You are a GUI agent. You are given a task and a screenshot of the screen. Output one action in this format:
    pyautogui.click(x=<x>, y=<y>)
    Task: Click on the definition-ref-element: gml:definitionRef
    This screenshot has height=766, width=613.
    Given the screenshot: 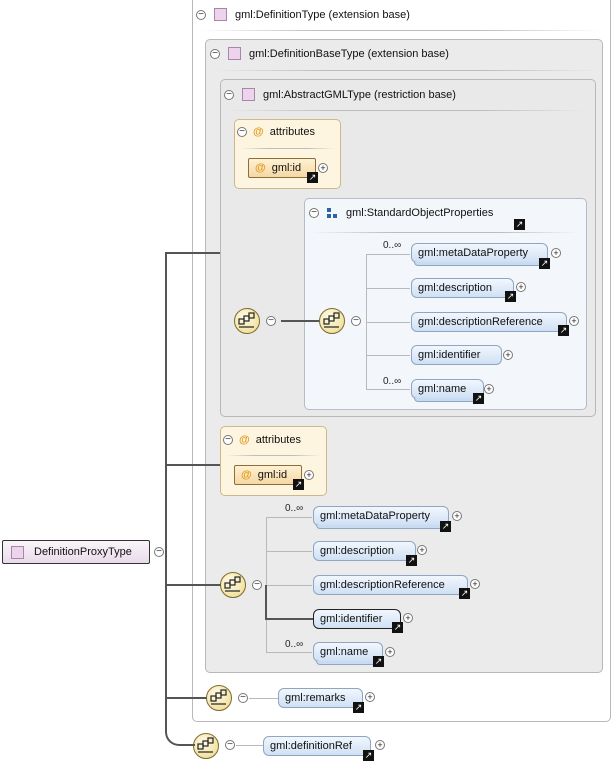 What is the action you would take?
    pyautogui.click(x=317, y=746)
    